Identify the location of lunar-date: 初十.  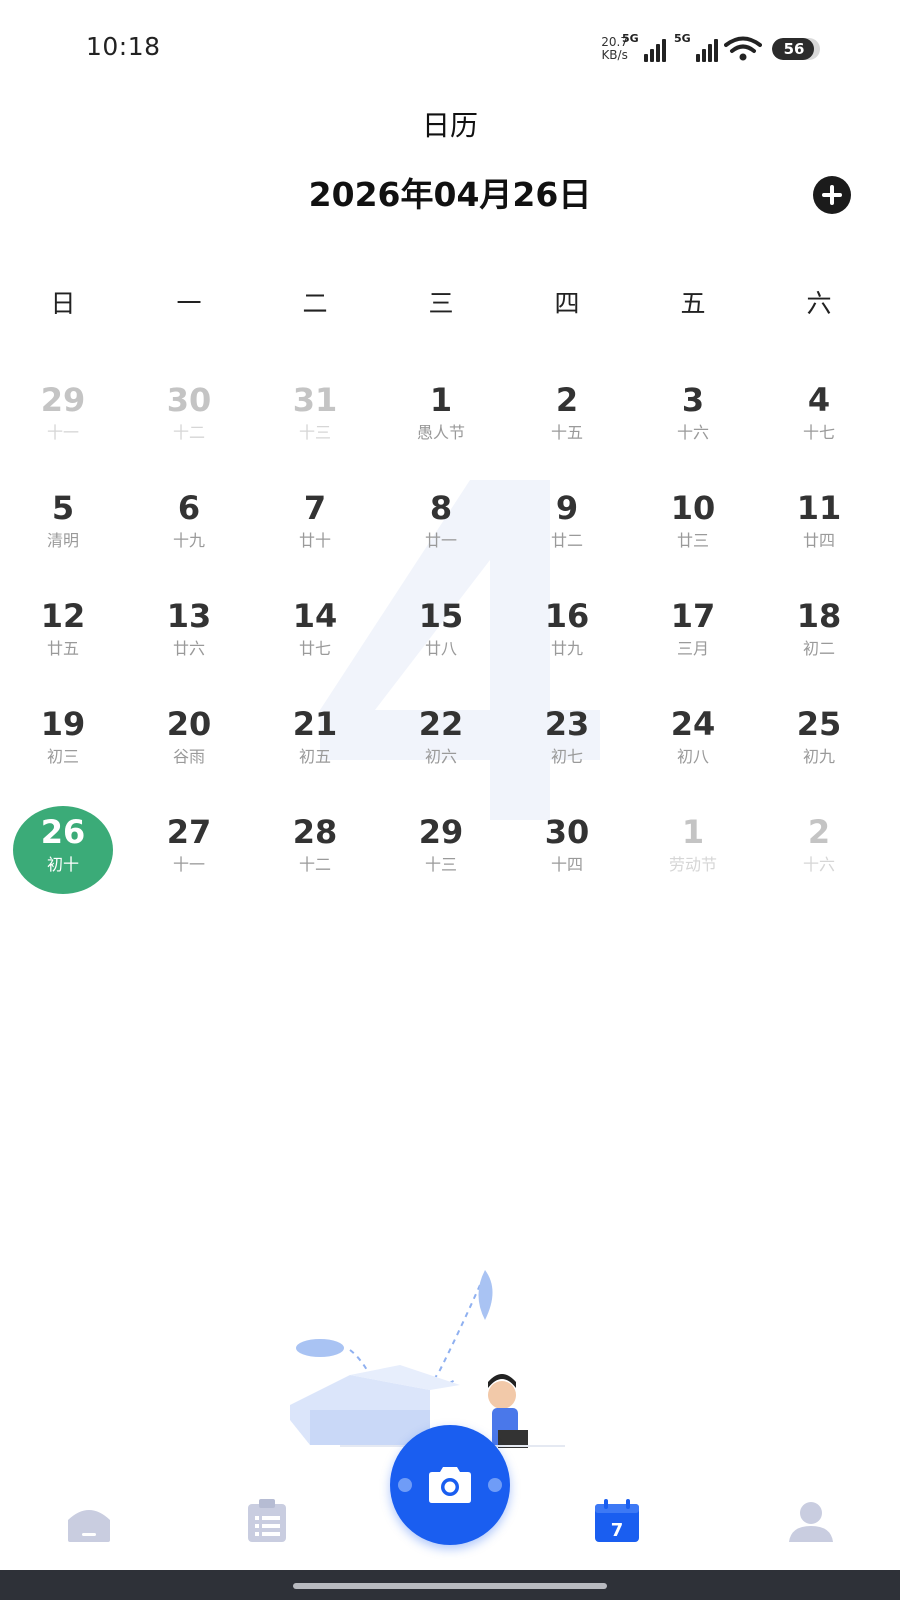
(62, 864).